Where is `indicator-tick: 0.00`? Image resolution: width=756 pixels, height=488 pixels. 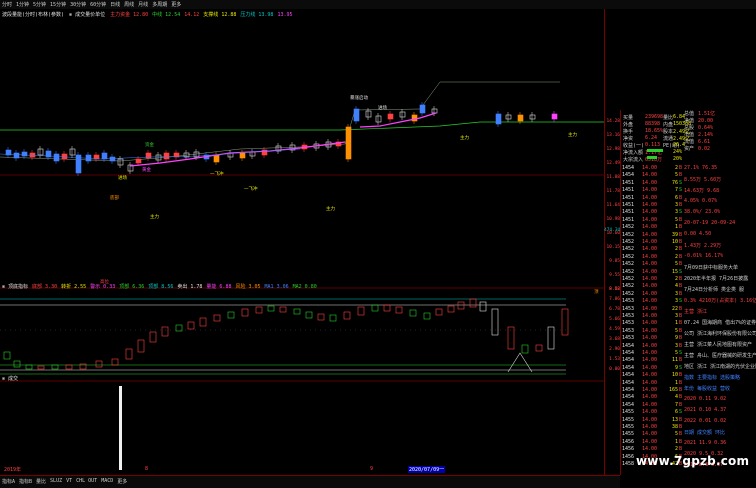 indicator-tick: 0.00 is located at coordinates (614, 369).